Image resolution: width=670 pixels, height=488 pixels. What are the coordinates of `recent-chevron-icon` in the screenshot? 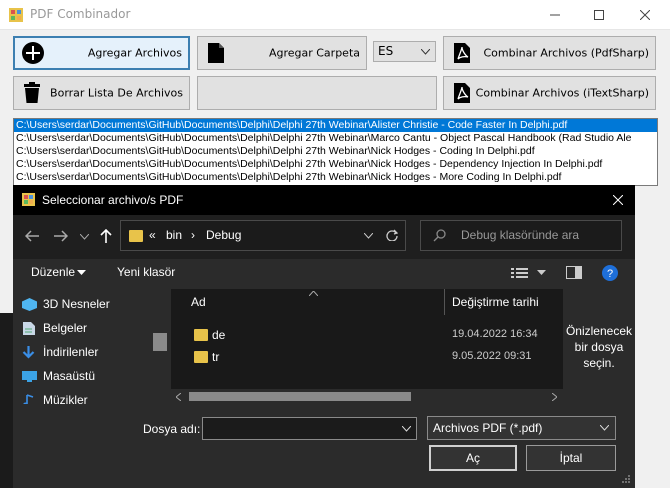 It's located at (84, 237).